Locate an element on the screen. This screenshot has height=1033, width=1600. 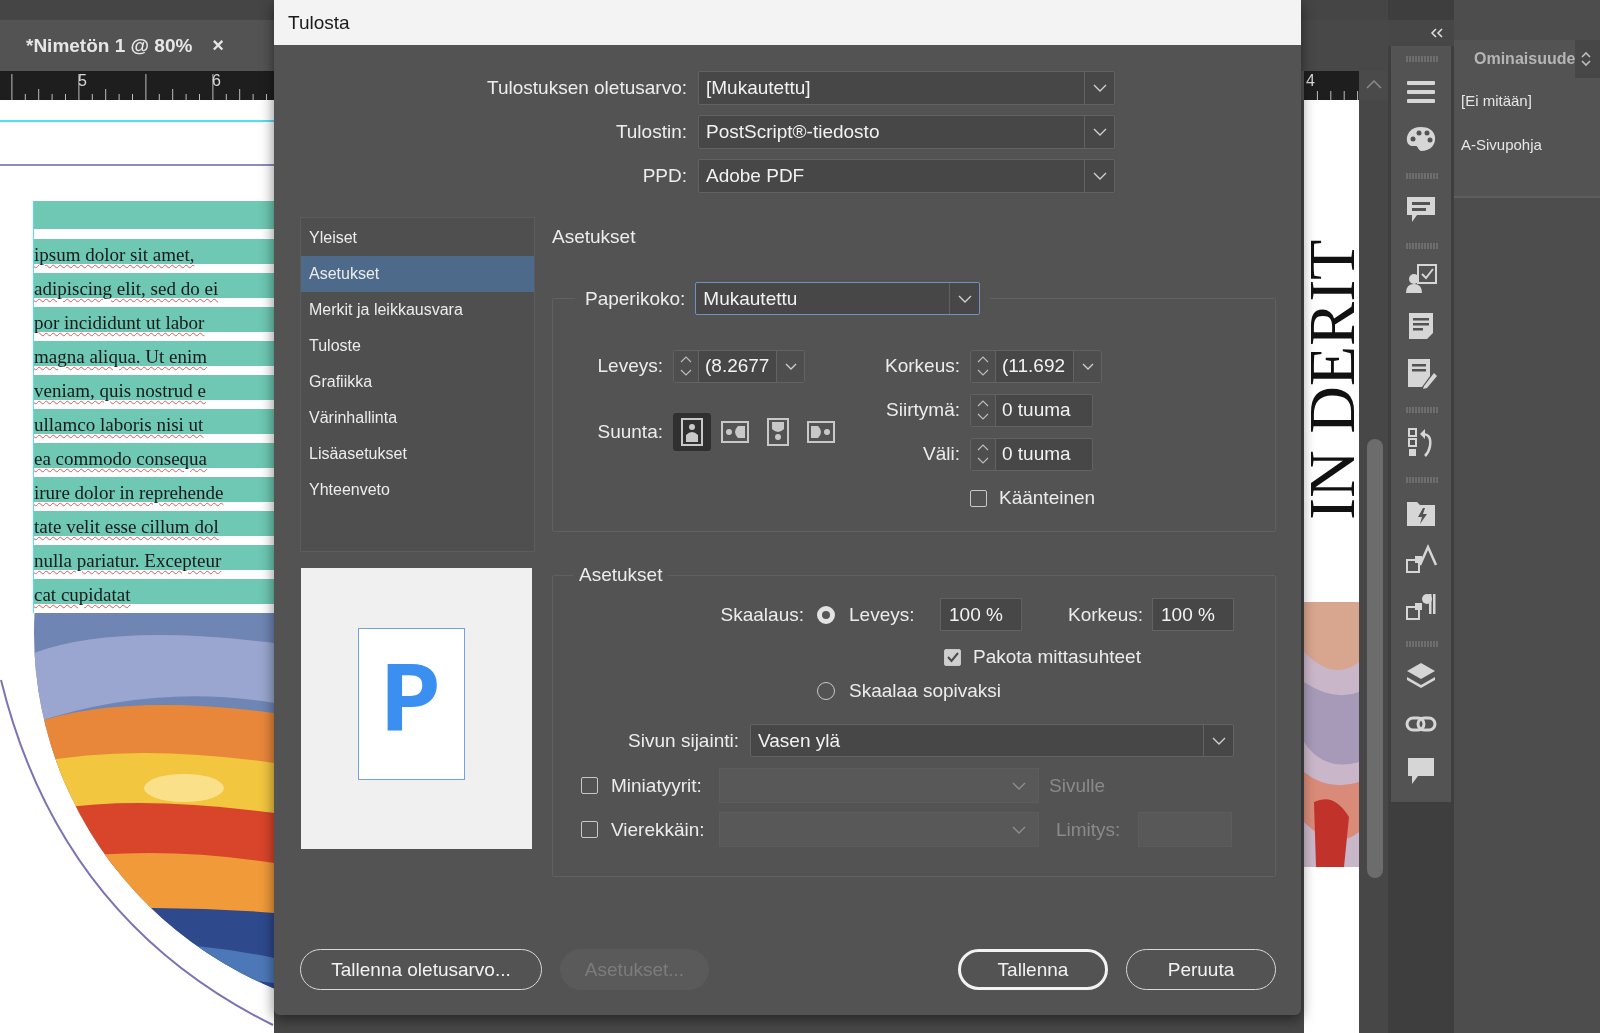
ruler-ticks is located at coordinates (1331, 85).